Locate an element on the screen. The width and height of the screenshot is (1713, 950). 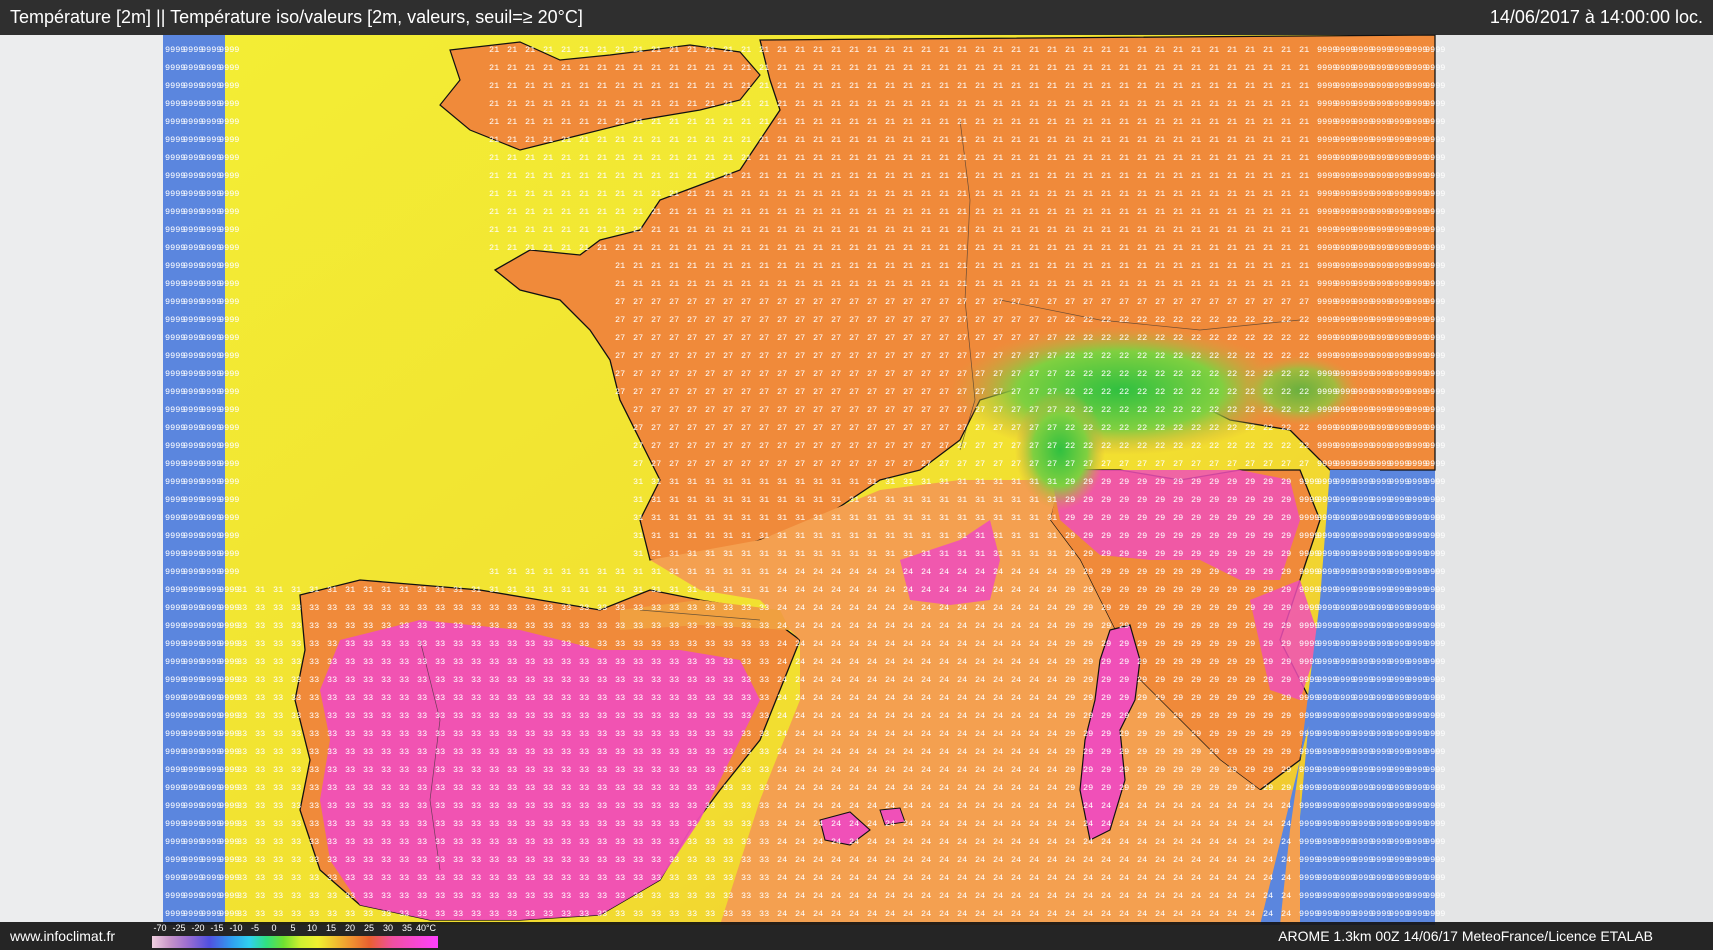
site-link: www.infoclimat.fr is located at coordinates (62, 936).